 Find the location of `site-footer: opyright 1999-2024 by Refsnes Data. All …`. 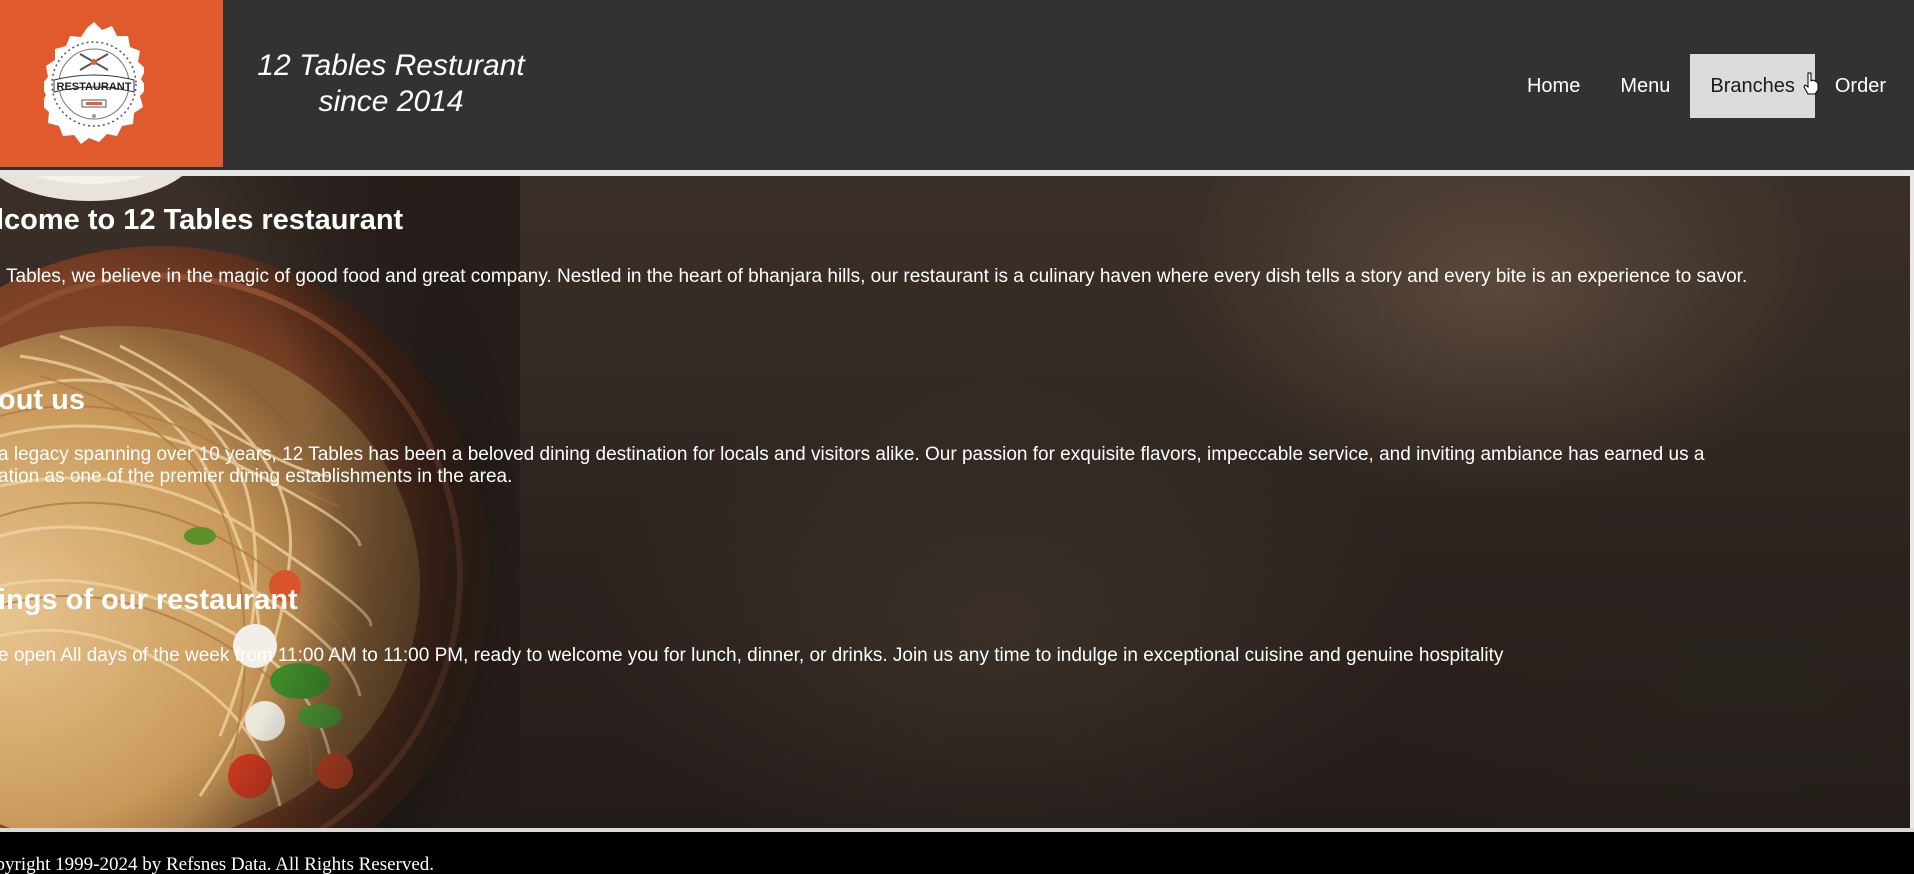

site-footer: opyright 1999-2024 by Refsnes Data. All … is located at coordinates (957, 853).